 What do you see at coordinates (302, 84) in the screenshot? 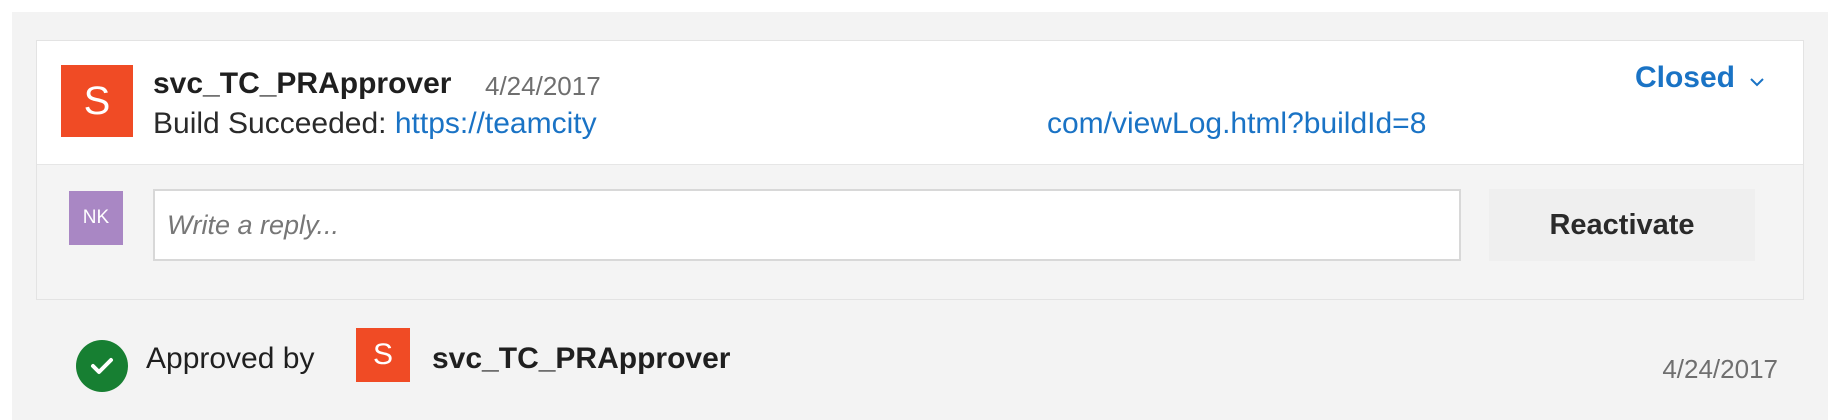
I see `comment-author: svc_TC_PRApprover` at bounding box center [302, 84].